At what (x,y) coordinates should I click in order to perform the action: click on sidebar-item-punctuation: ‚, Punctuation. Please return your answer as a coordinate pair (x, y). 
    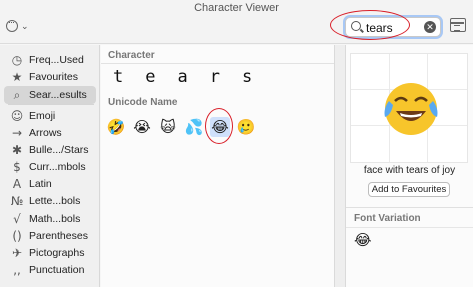
    Looking at the image, I should click on (50, 270).